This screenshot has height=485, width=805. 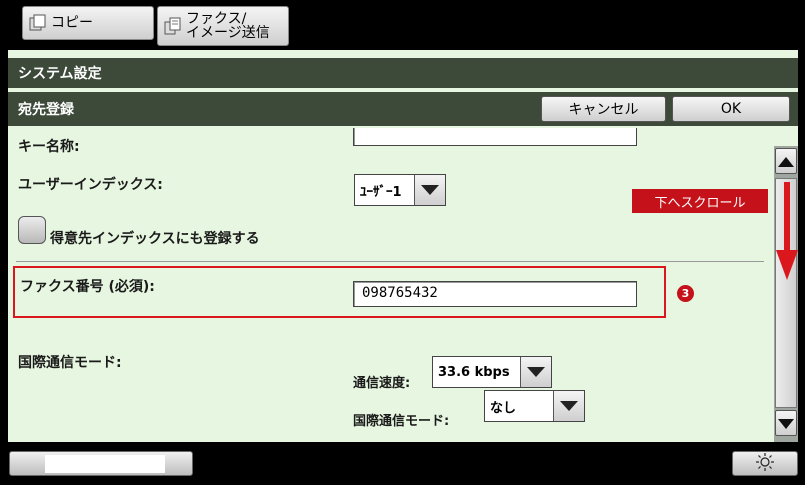 I want to click on brightness-button, so click(x=765, y=463).